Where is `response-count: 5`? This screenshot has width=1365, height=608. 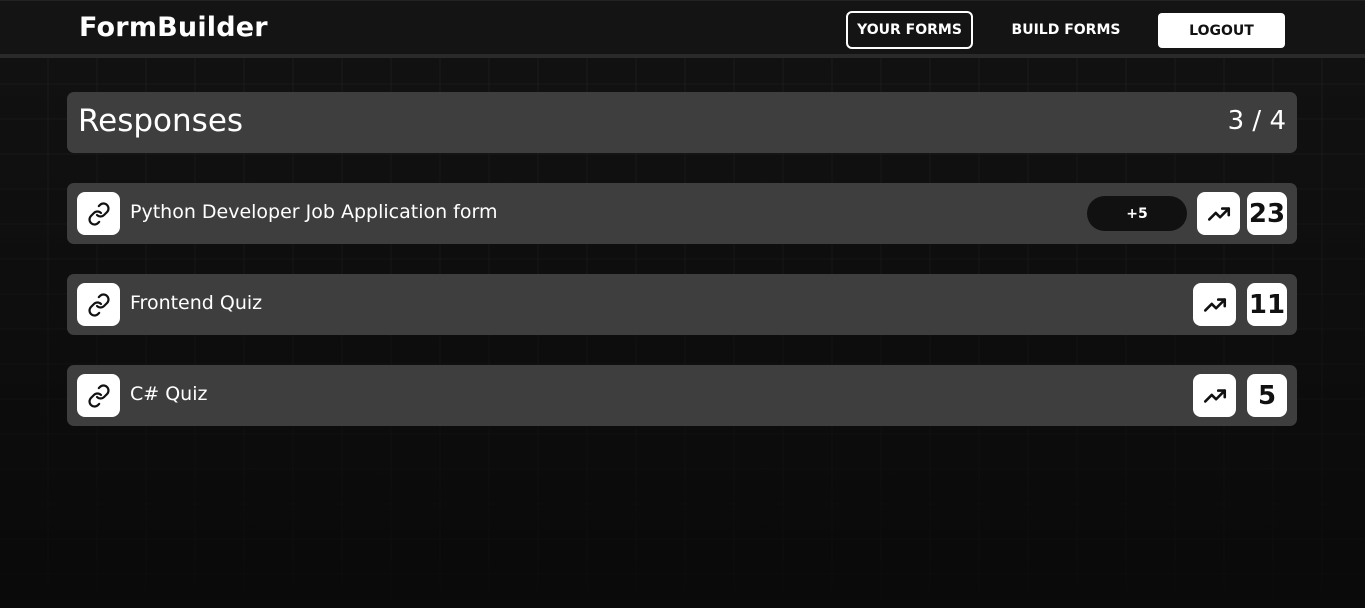
response-count: 5 is located at coordinates (1267, 395).